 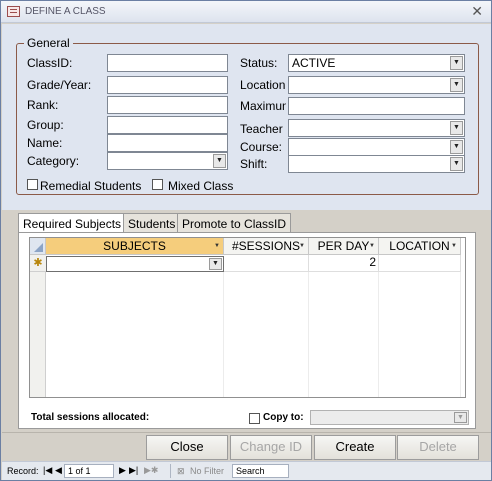 I want to click on change-id-button: Change ID, so click(x=271, y=447).